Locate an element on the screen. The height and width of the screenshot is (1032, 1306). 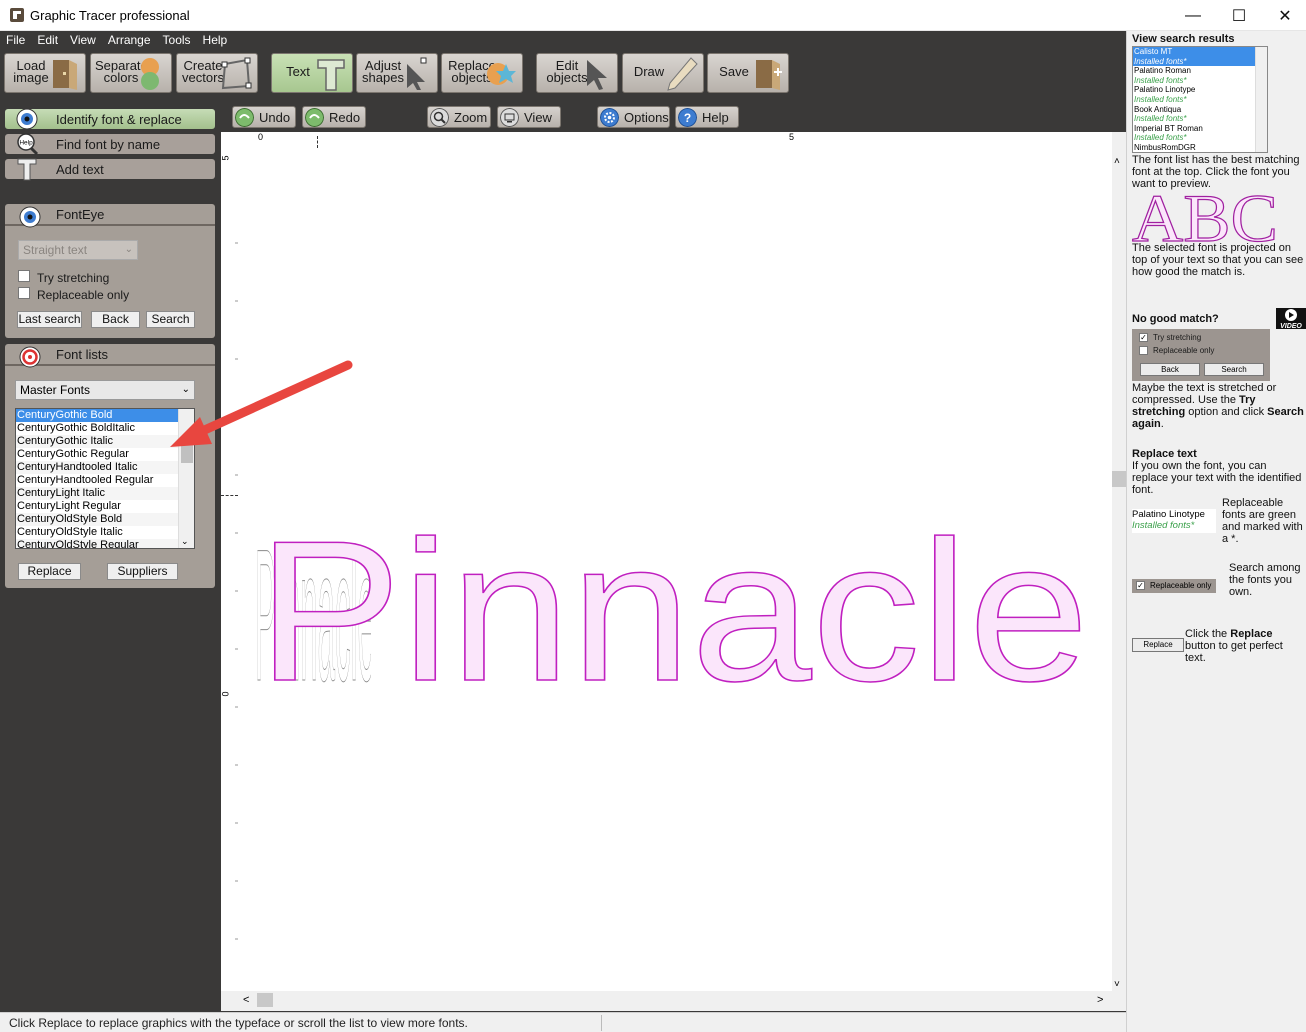
find-font-by-name-button: Help Find font by name is located at coordinates (110, 144).